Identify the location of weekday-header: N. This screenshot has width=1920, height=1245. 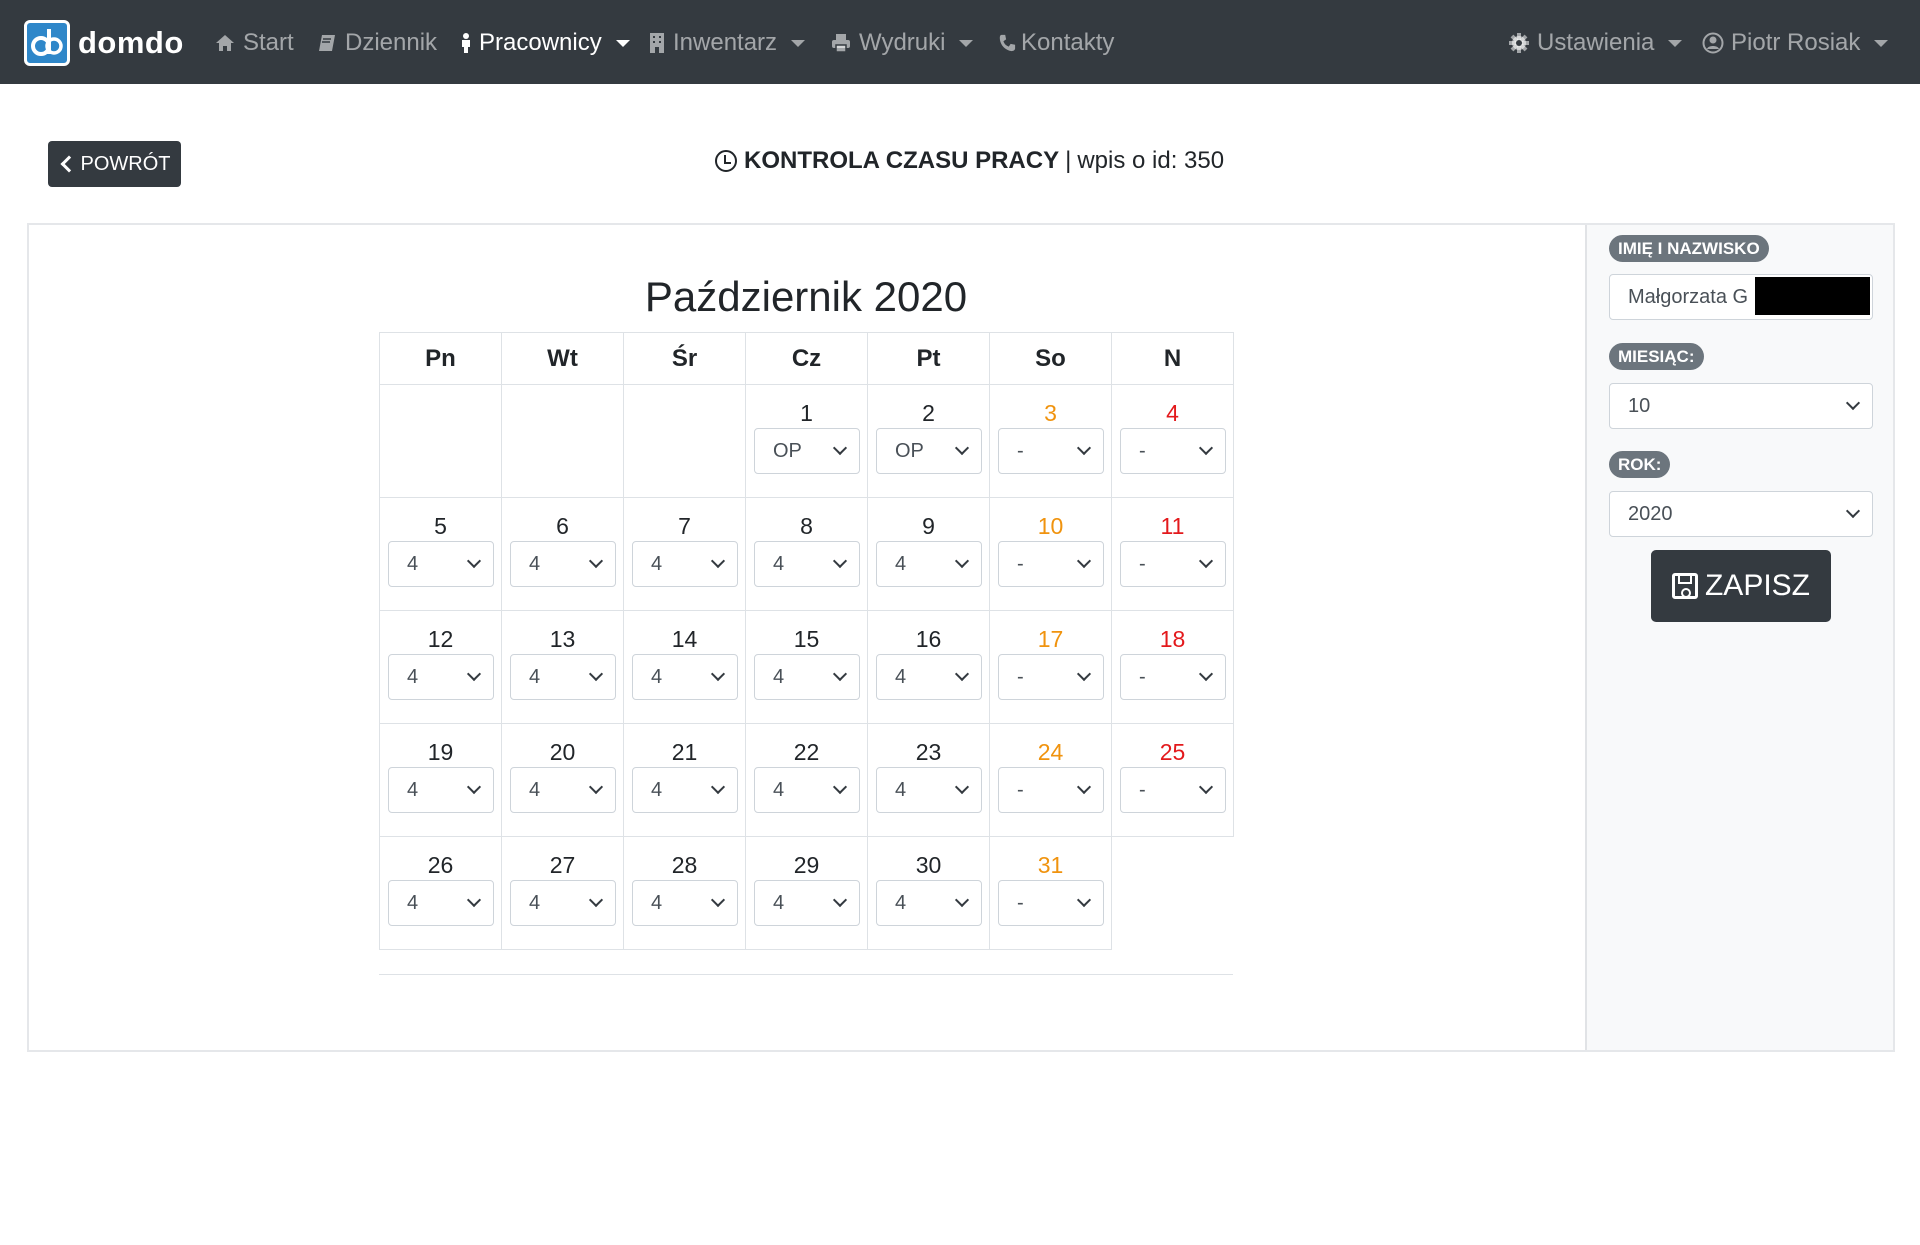
(1172, 358).